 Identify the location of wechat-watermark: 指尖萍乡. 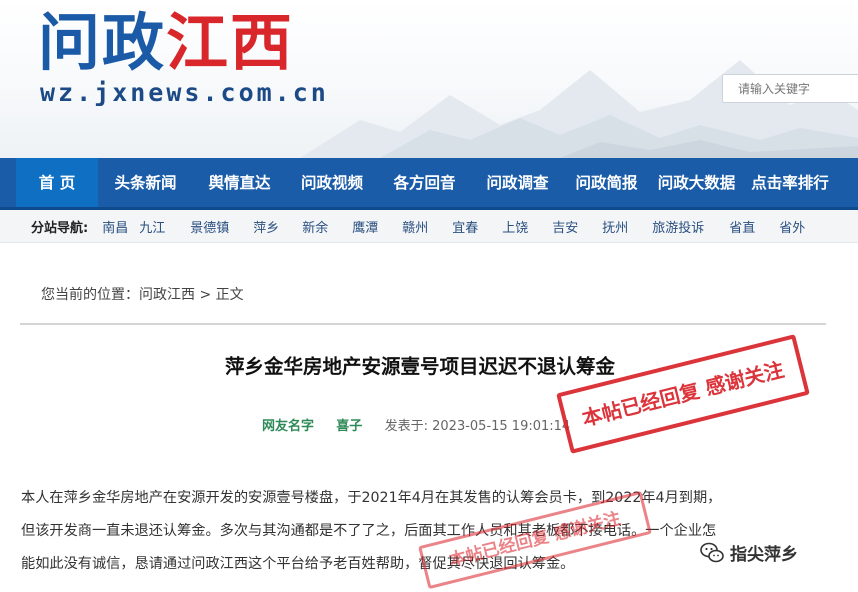
(749, 552).